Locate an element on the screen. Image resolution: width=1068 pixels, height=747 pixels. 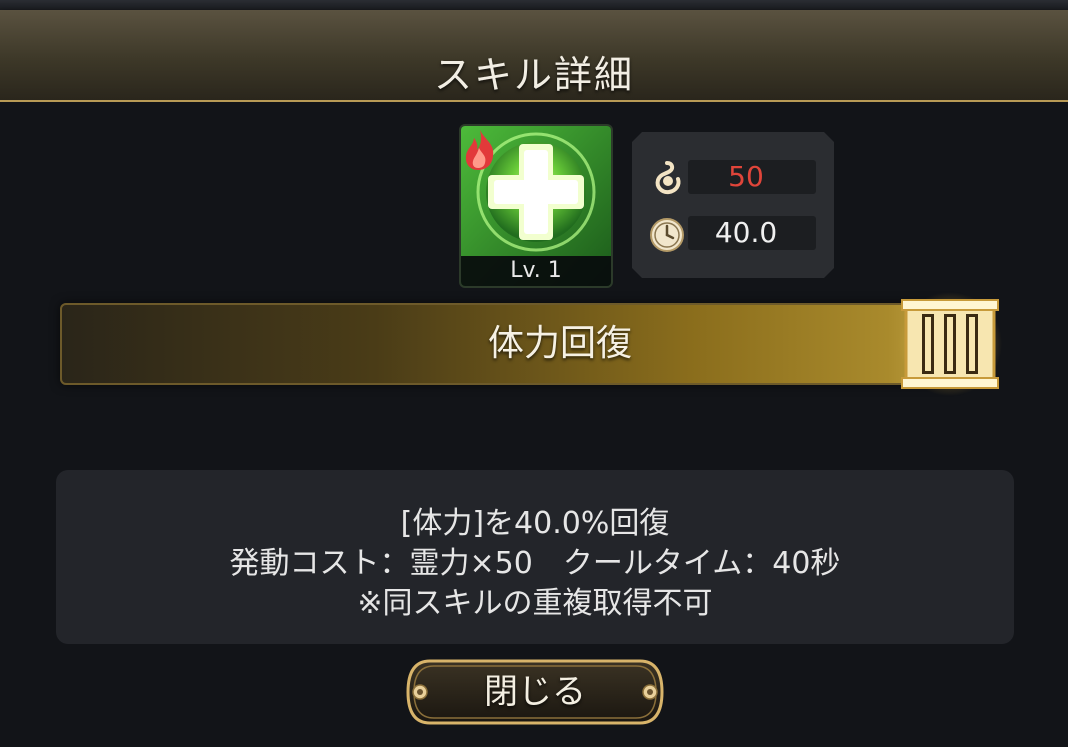
skill-name-banner: 体力回復 is located at coordinates (510, 344).